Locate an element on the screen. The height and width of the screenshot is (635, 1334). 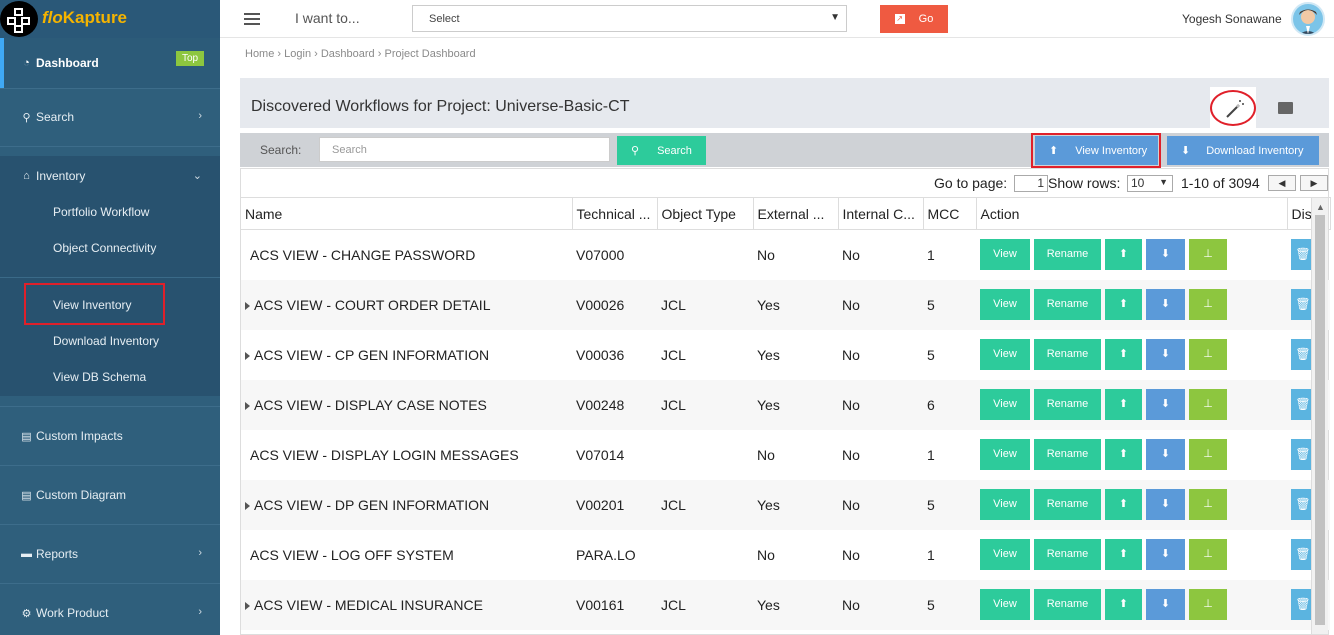
search-input: Search is located at coordinates (464, 149).